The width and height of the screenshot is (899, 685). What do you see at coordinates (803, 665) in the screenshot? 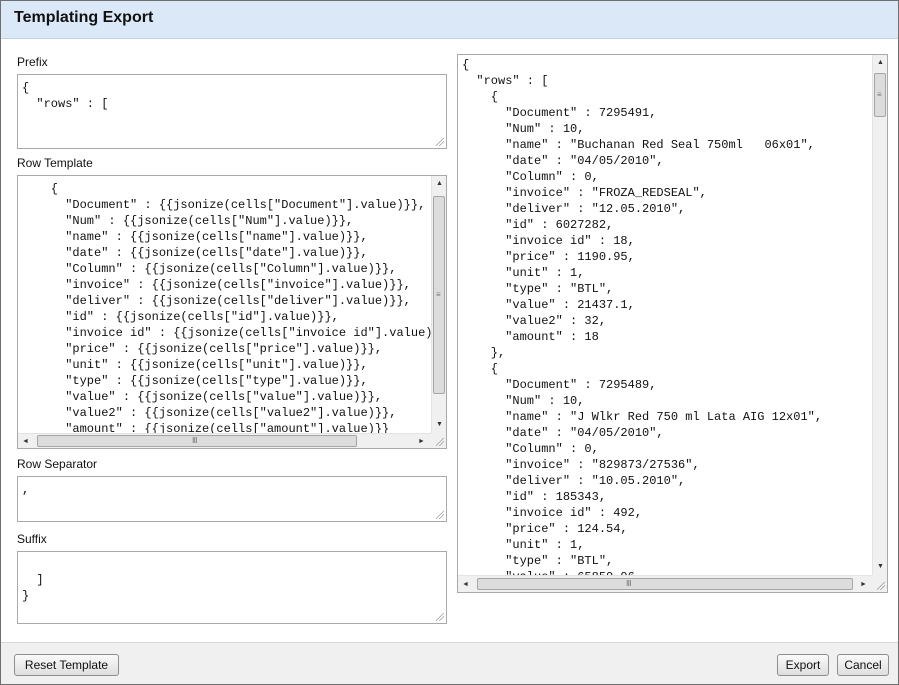
I see `export-button: Export` at bounding box center [803, 665].